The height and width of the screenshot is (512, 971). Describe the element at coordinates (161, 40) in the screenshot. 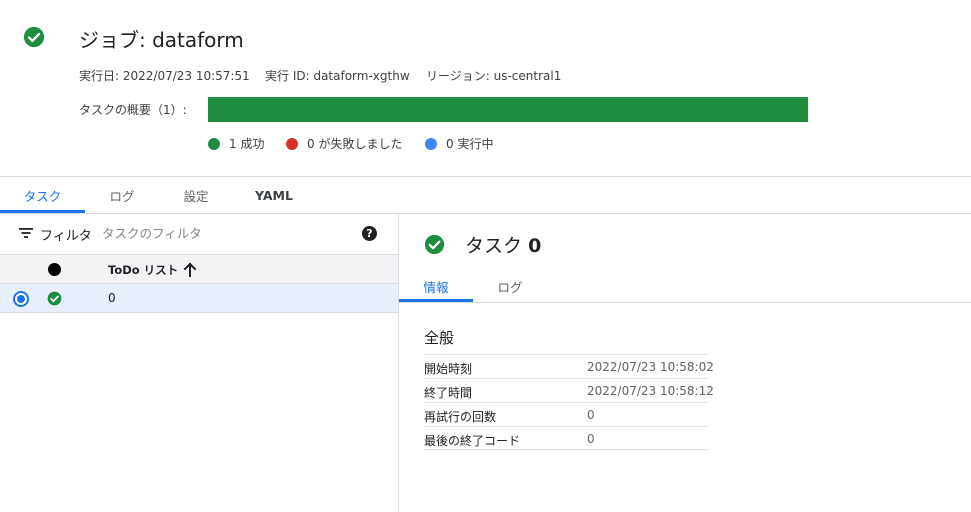

I see `page-title: ジョブ: dataform` at that location.